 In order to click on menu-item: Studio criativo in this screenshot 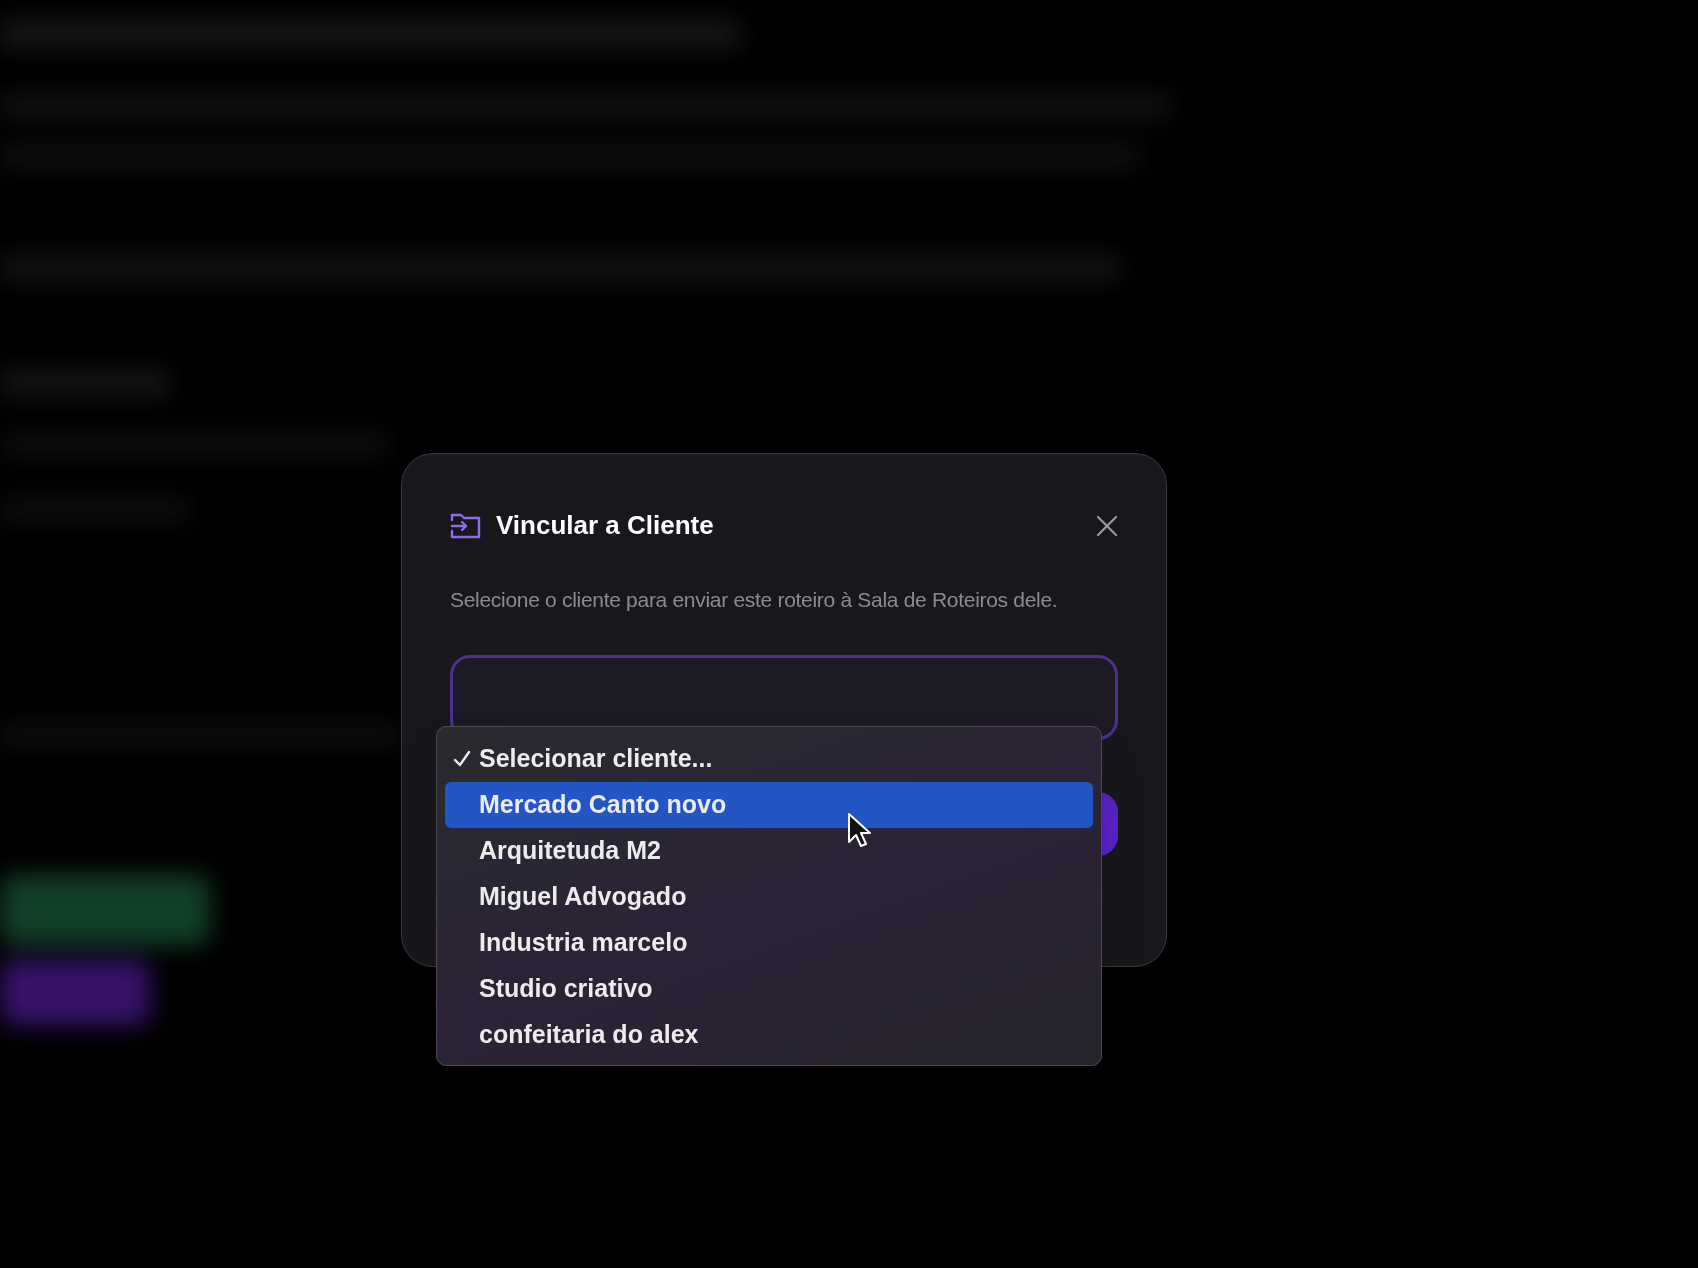, I will do `click(769, 989)`.